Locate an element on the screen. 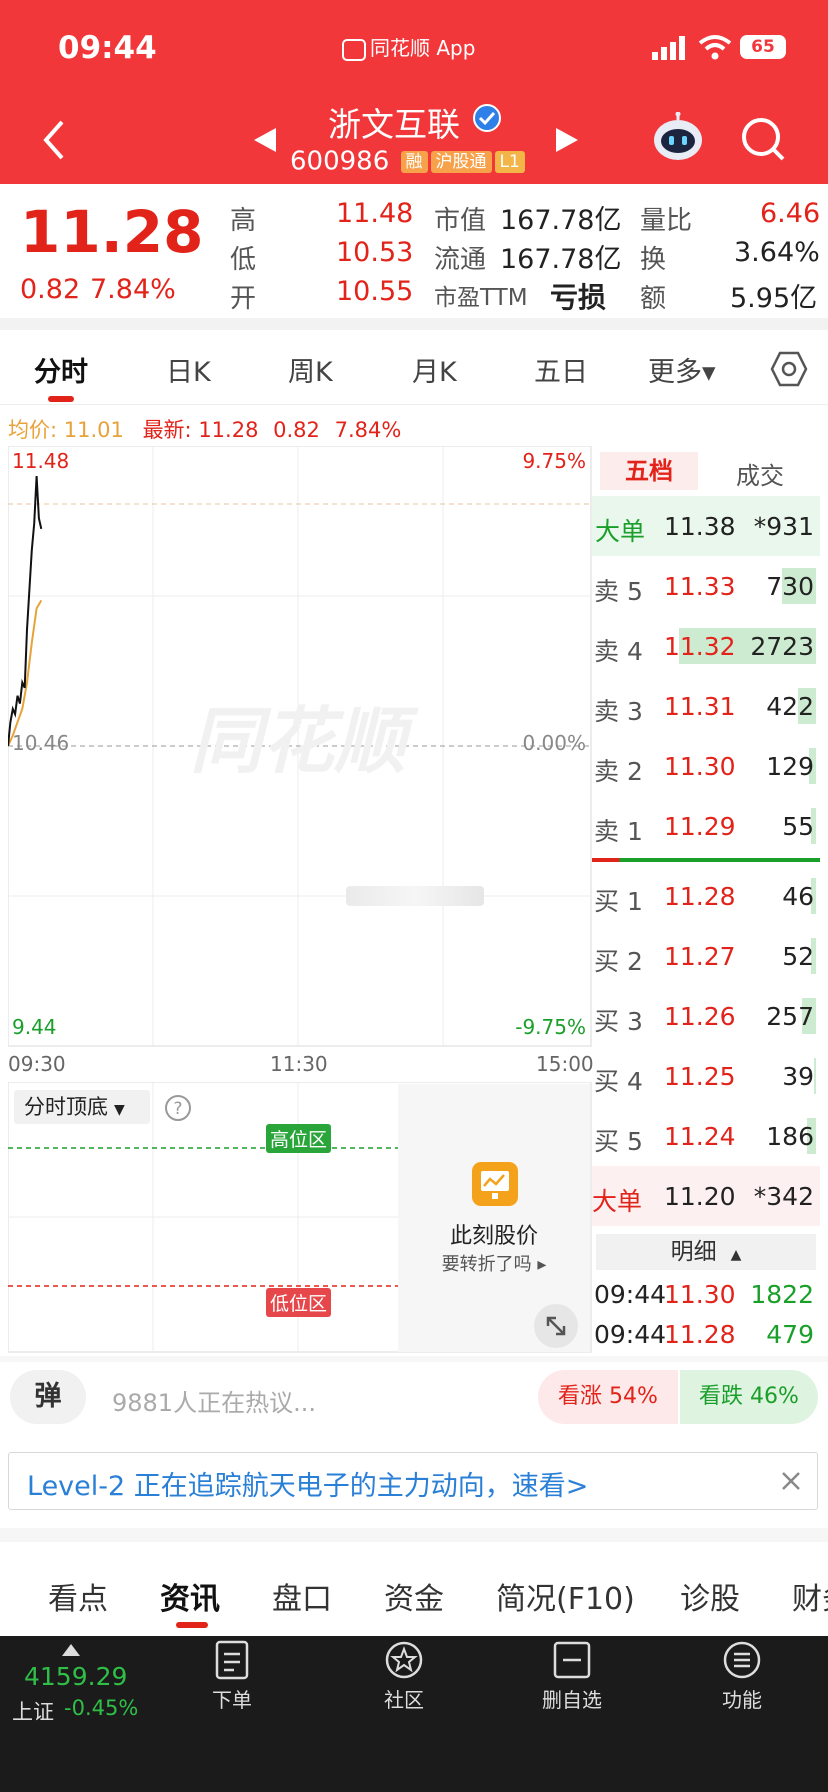 The height and width of the screenshot is (1792, 828). tab-more: 更多▾ is located at coordinates (682, 369).